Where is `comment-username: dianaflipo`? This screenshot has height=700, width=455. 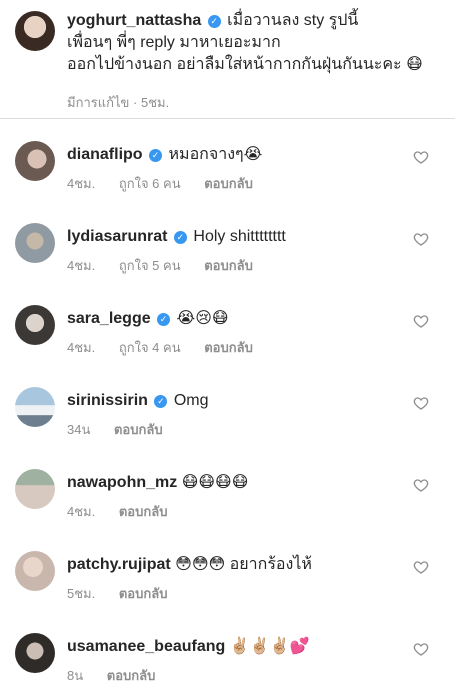 comment-username: dianaflipo is located at coordinates (105, 154).